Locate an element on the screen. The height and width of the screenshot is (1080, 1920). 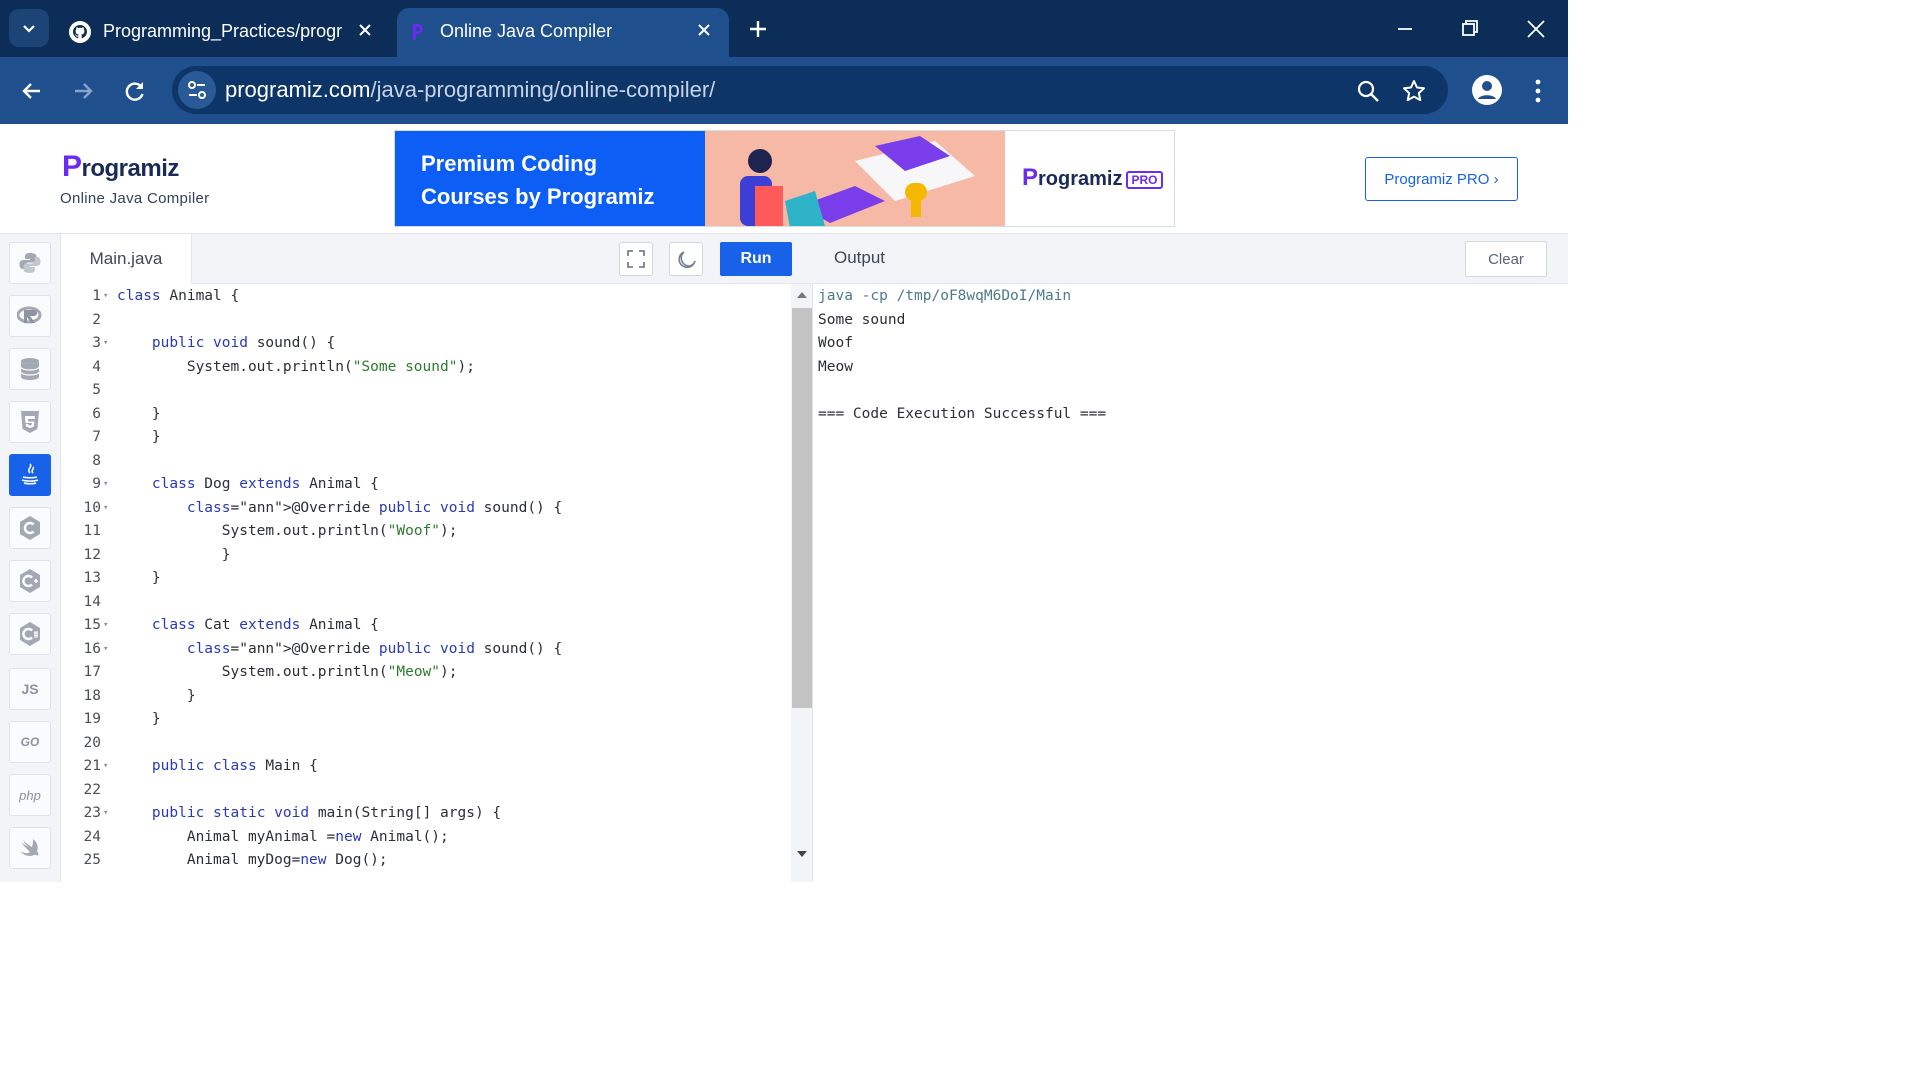
java-icon is located at coordinates (30, 474).